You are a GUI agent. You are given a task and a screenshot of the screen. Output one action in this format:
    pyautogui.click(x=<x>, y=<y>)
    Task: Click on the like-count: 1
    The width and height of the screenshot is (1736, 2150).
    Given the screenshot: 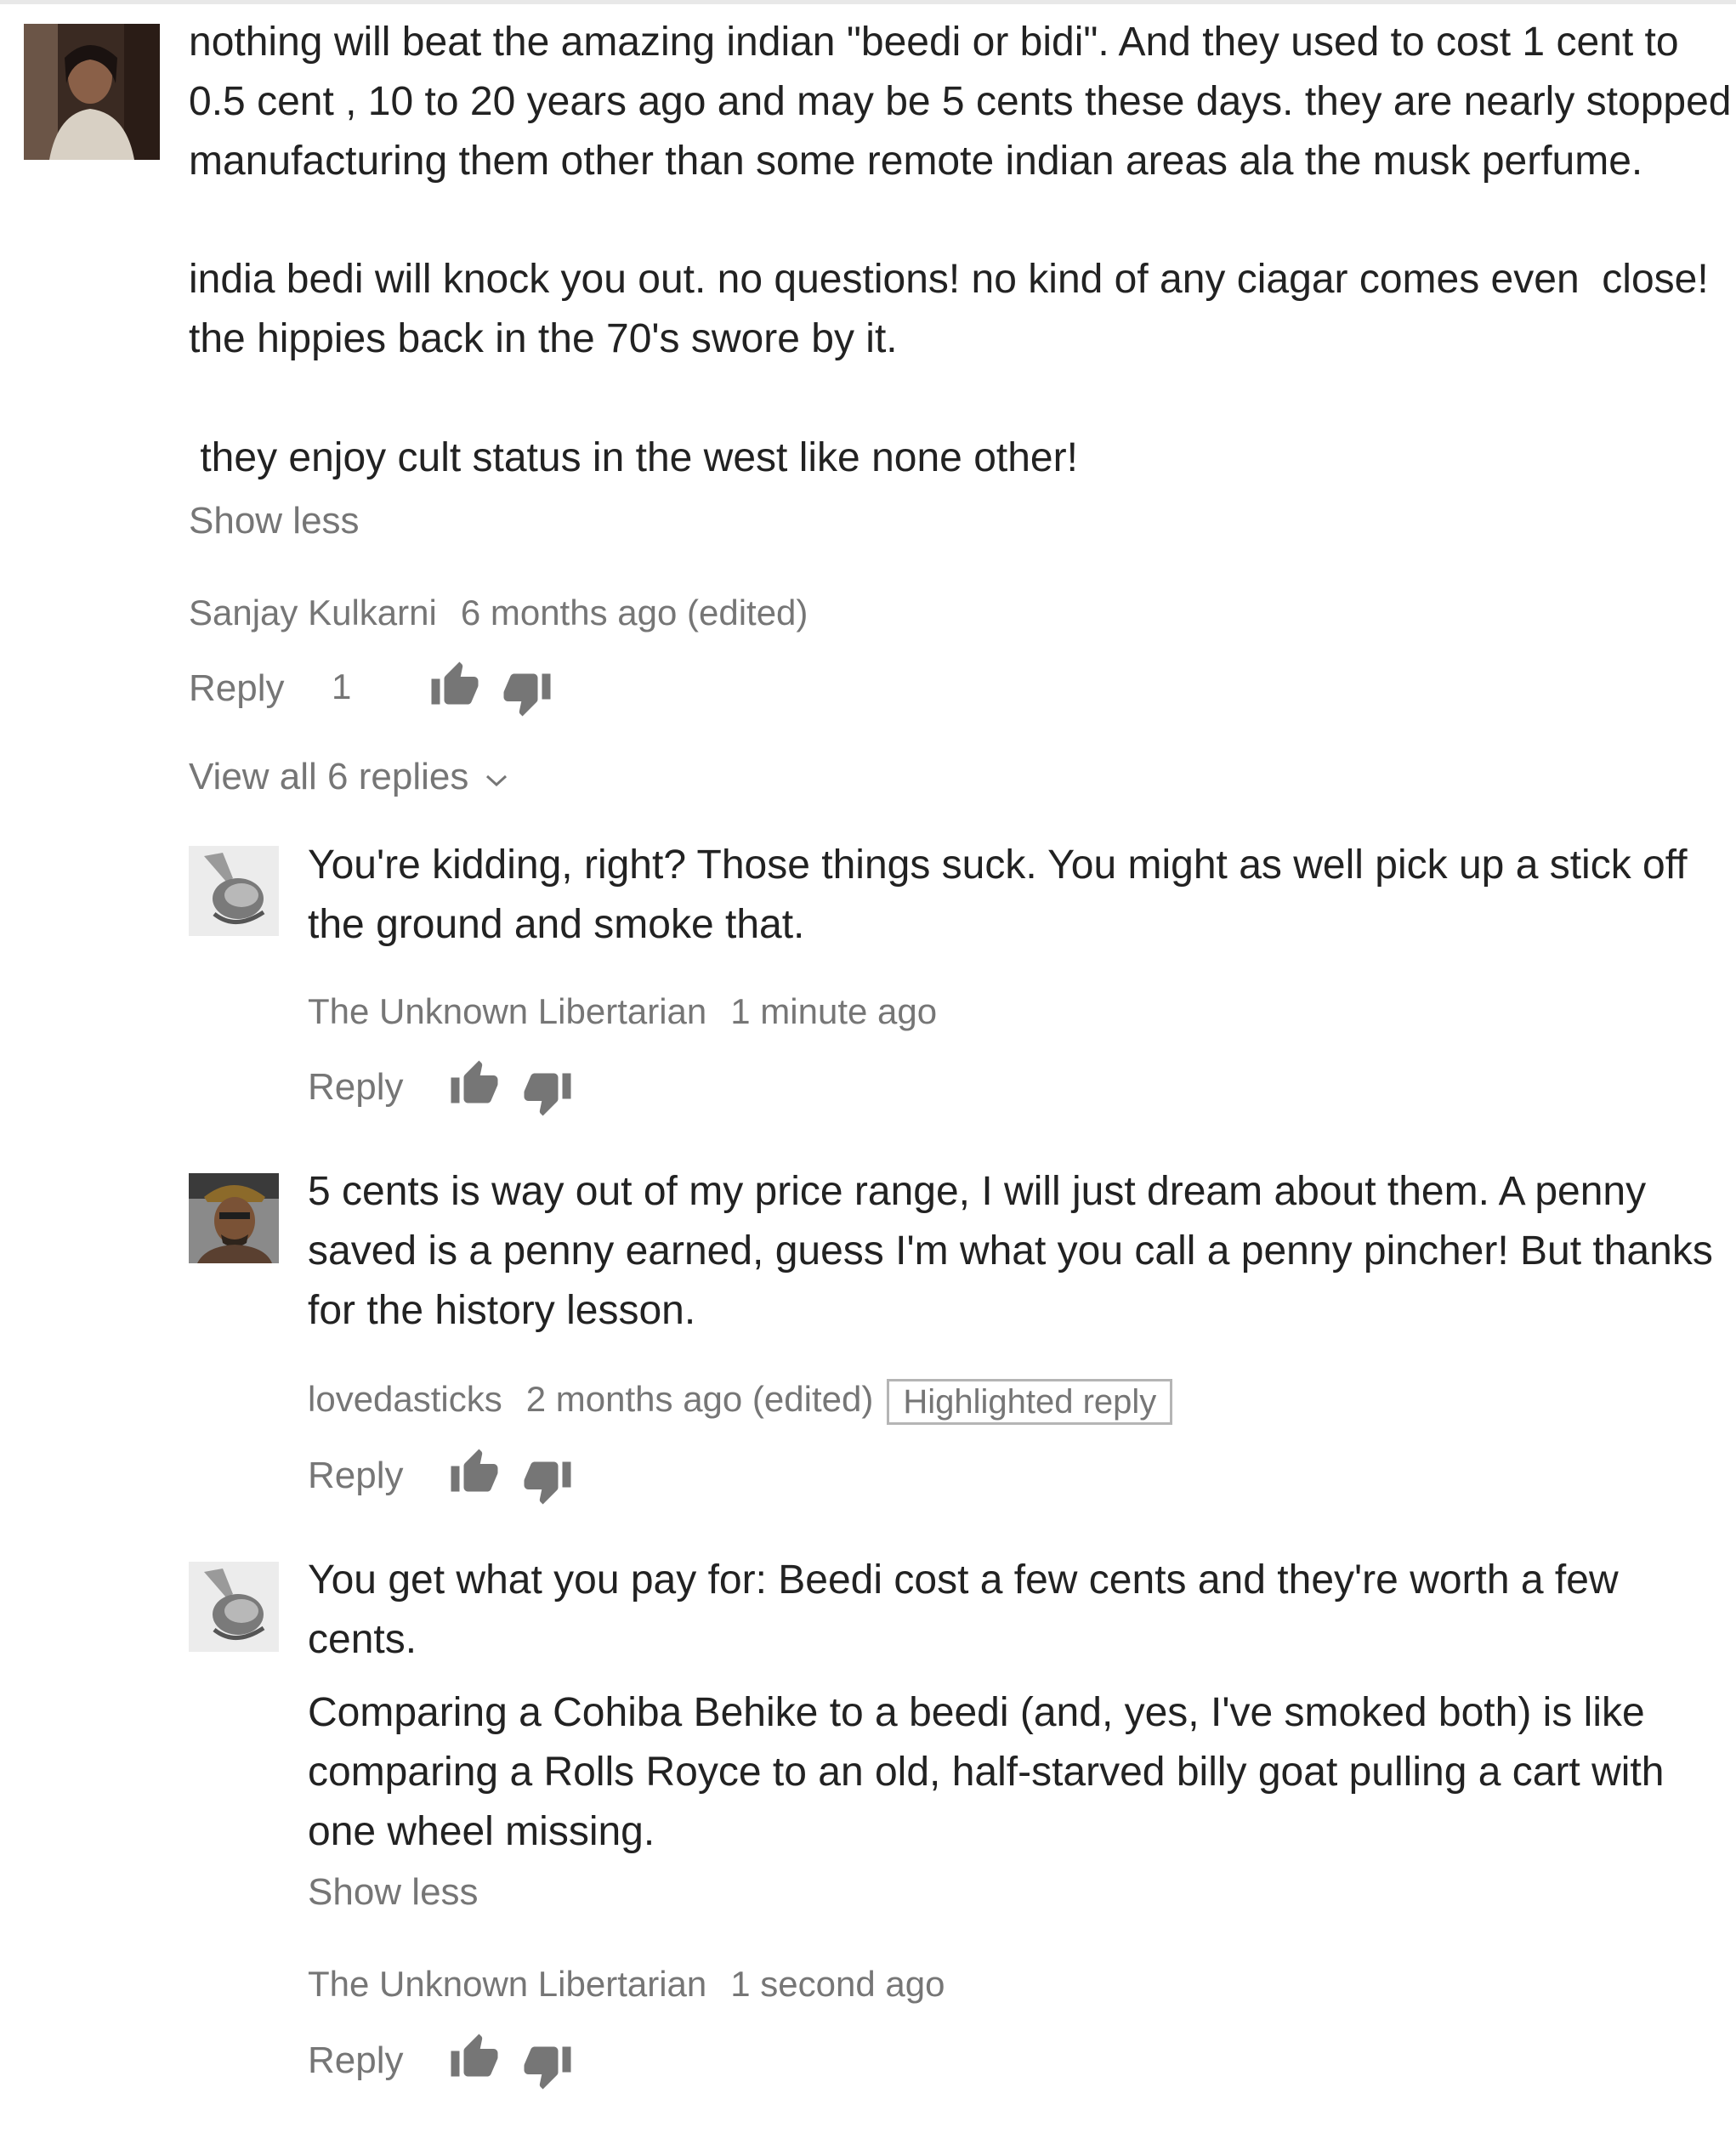 What is the action you would take?
    pyautogui.click(x=342, y=686)
    